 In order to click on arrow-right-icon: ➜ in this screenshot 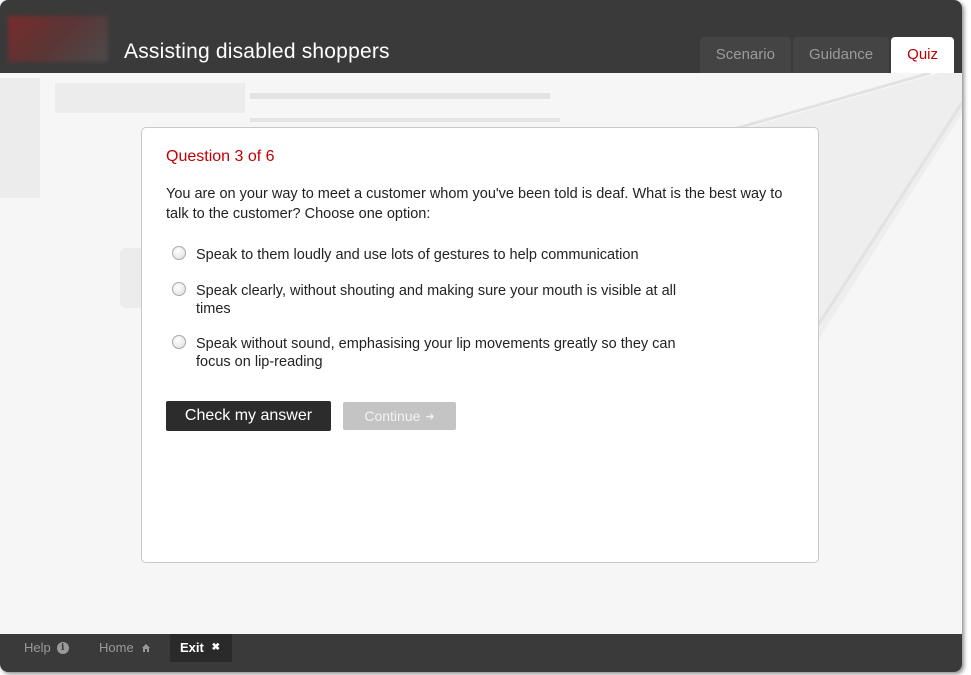, I will do `click(430, 416)`.